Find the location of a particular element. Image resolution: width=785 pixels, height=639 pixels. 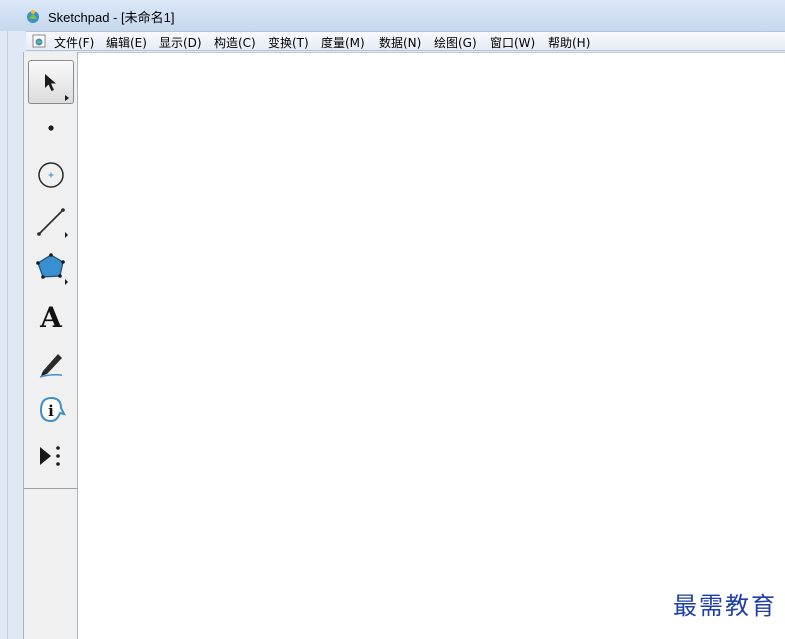

information-tool: i is located at coordinates (51, 410).